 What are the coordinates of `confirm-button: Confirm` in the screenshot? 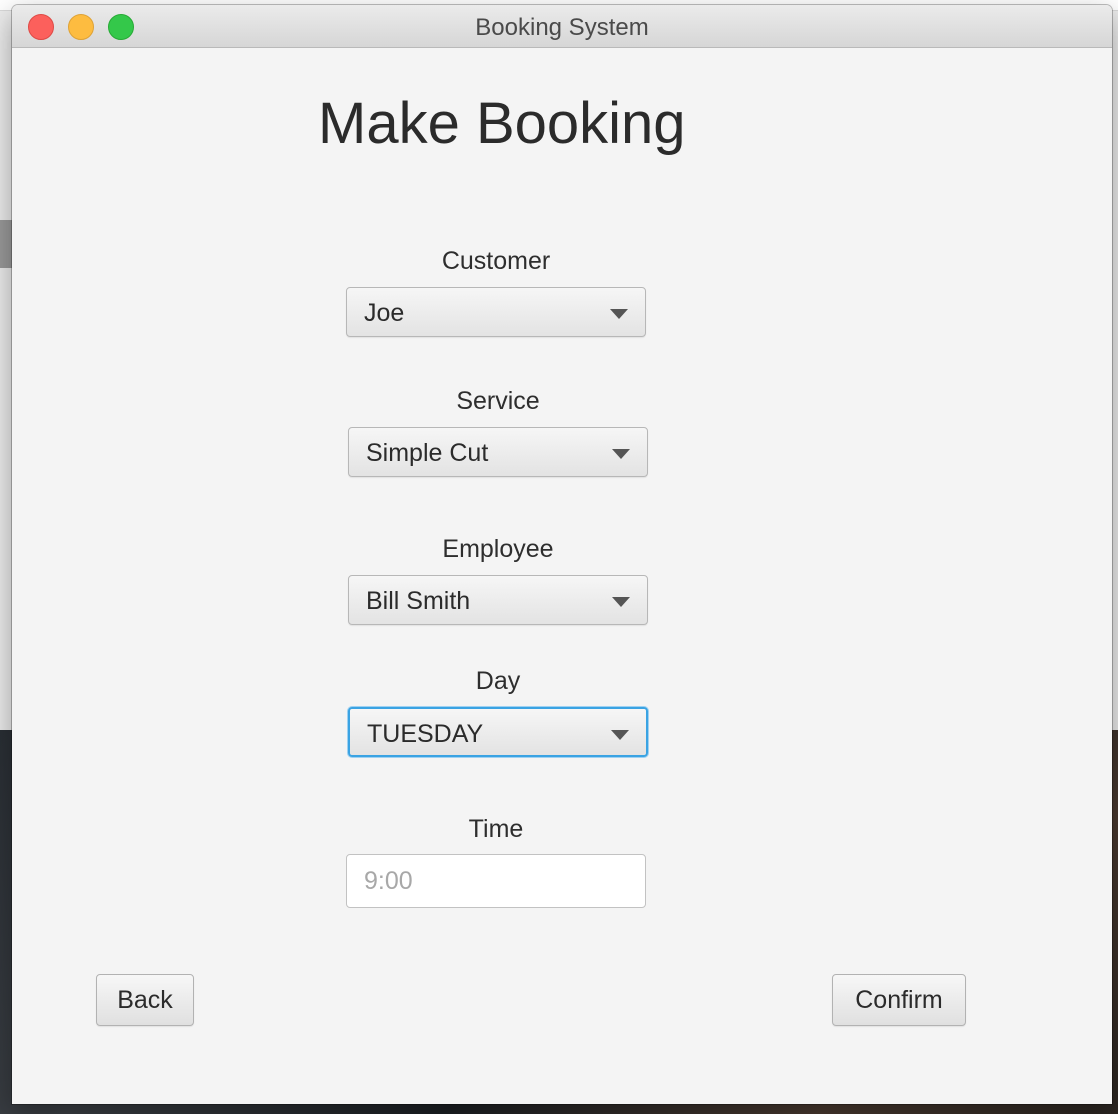 It's located at (899, 1000).